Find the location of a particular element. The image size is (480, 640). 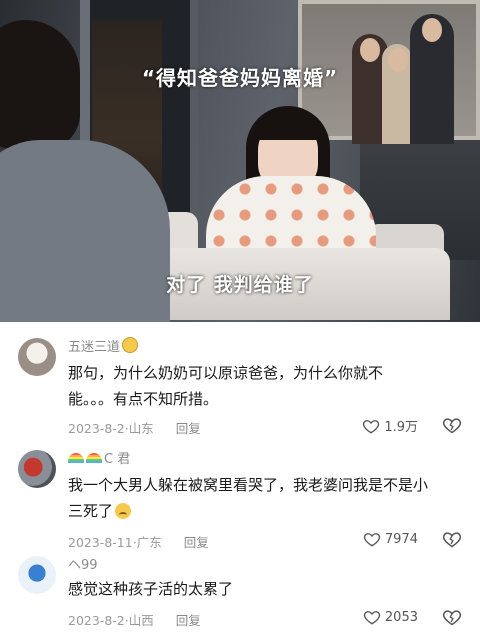

grinning-emoji-icon is located at coordinates (130, 345).